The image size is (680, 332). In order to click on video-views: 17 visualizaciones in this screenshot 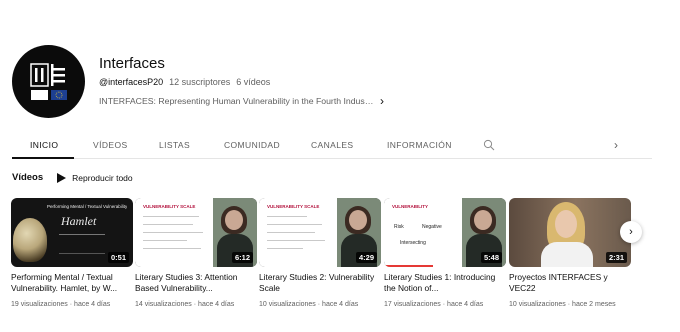, I will do `click(412, 304)`.